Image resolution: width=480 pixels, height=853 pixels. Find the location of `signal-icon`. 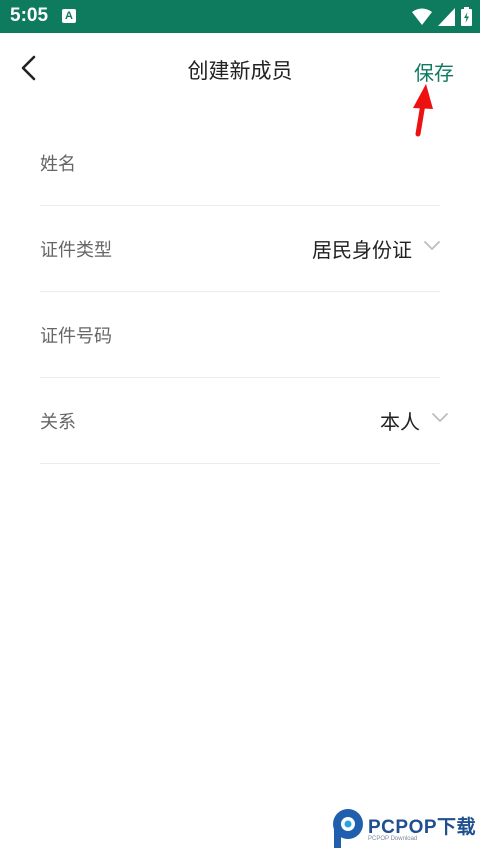

signal-icon is located at coordinates (446, 16).